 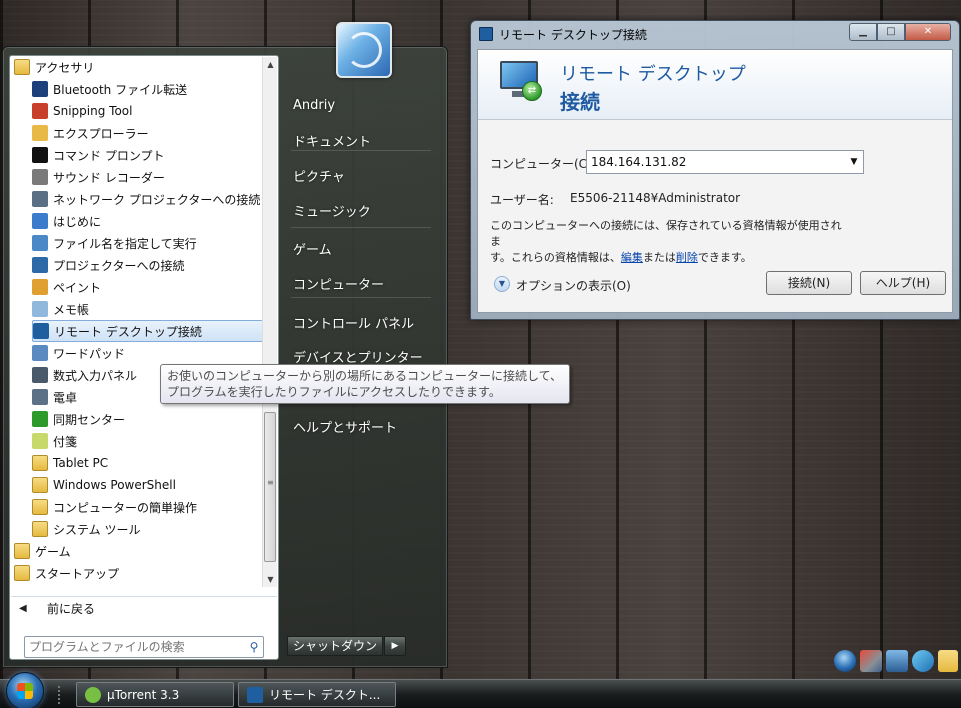 I want to click on window-title: リモート デスクトップ接続, so click(x=573, y=35).